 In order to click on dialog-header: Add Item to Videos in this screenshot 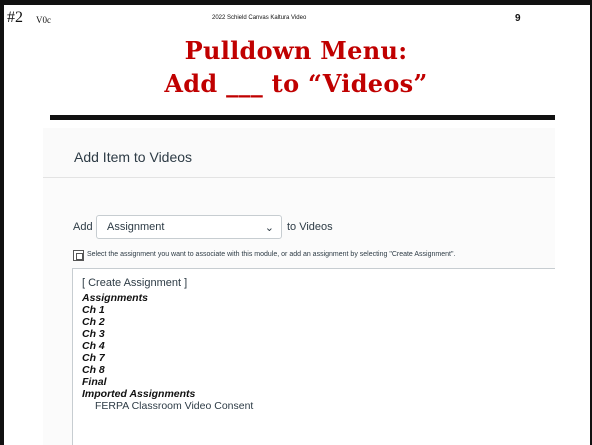, I will do `click(299, 153)`.